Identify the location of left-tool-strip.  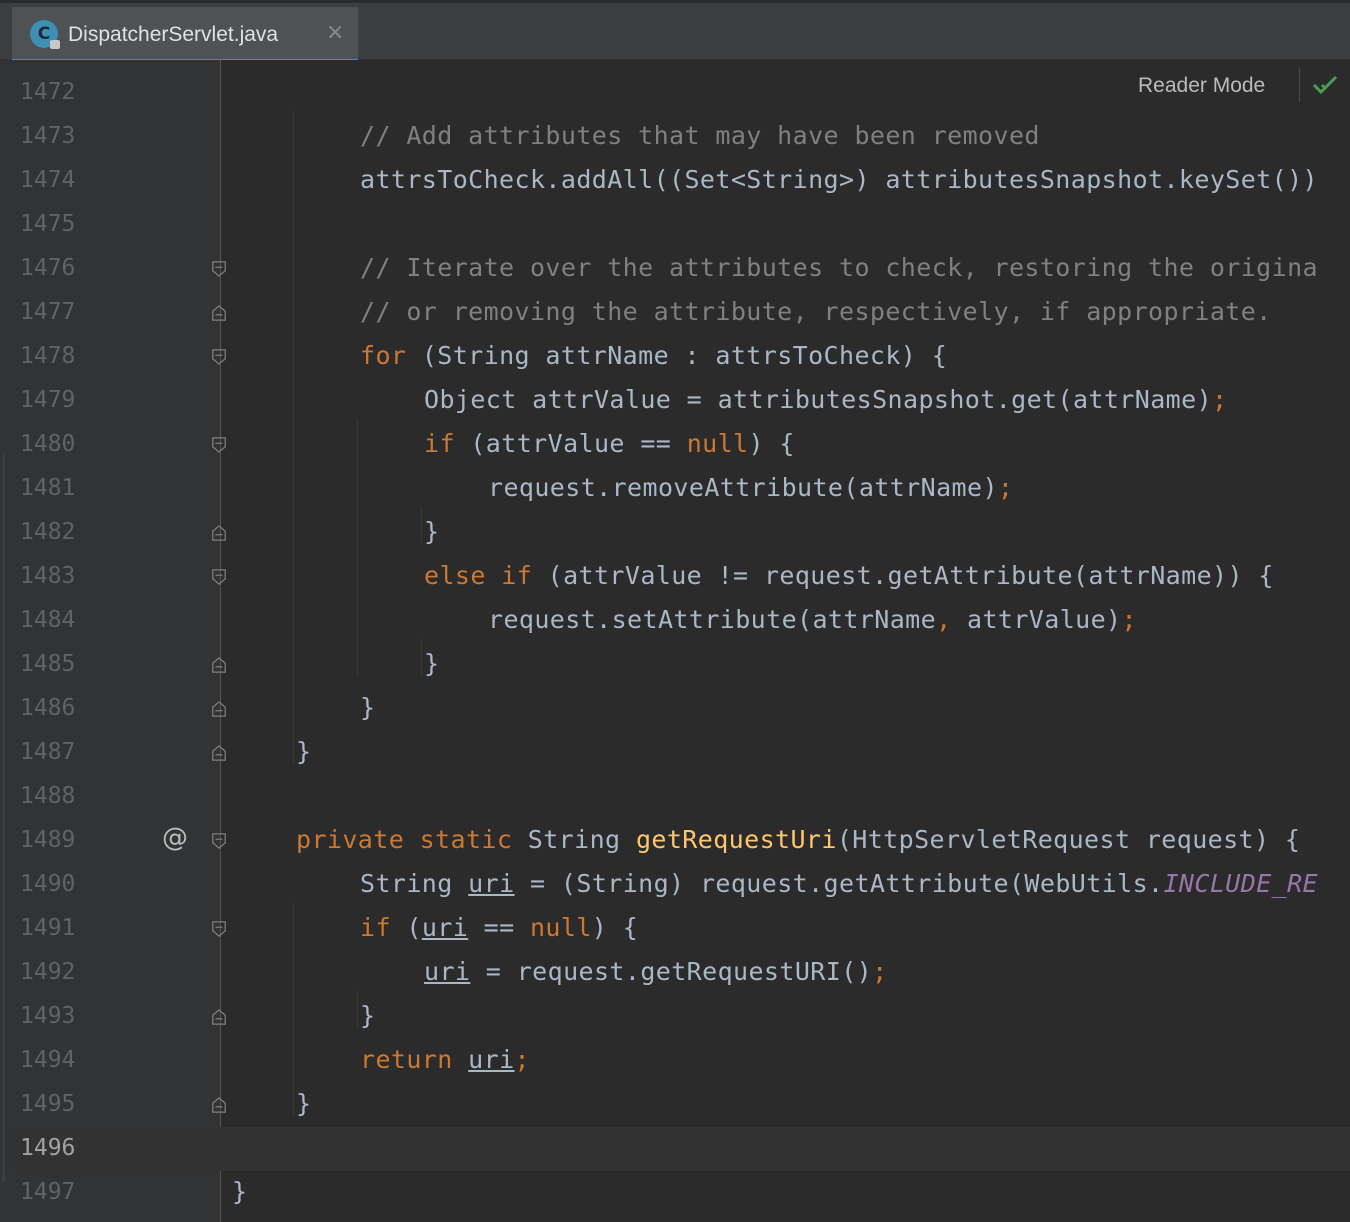
(6, 641).